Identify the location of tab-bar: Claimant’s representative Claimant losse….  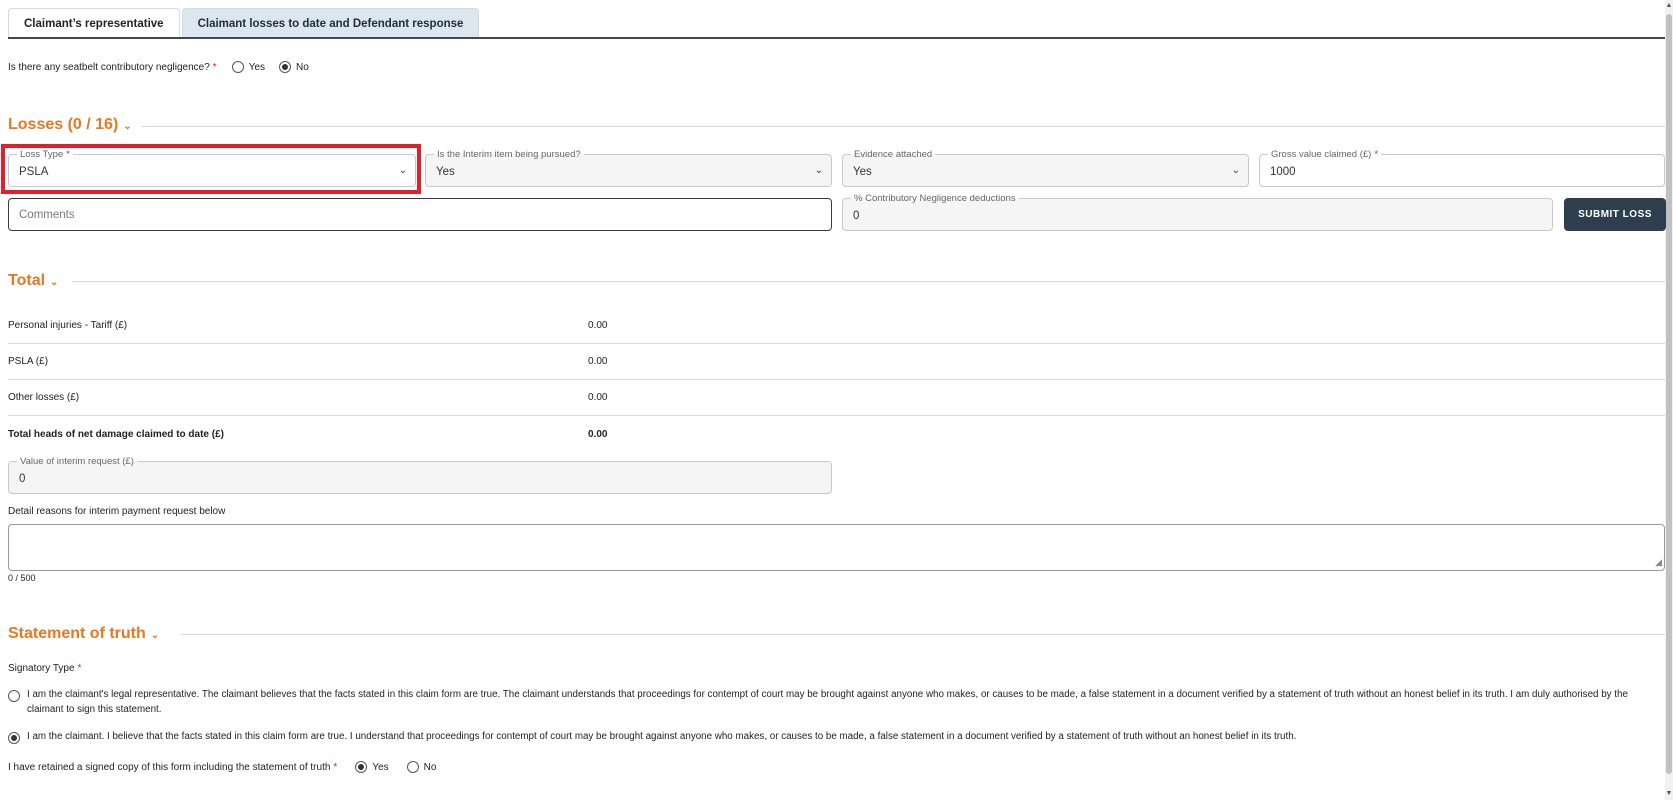
(244, 23).